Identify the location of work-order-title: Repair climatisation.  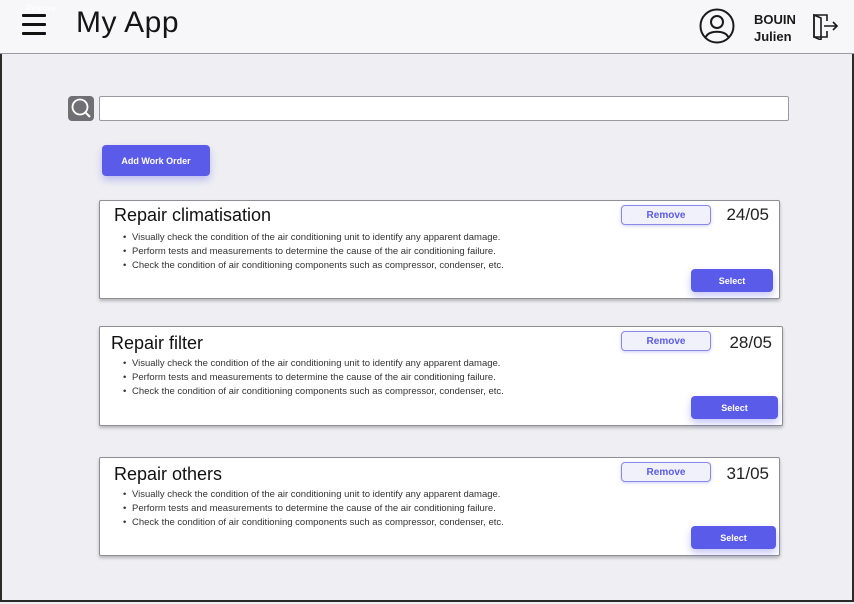
(193, 215).